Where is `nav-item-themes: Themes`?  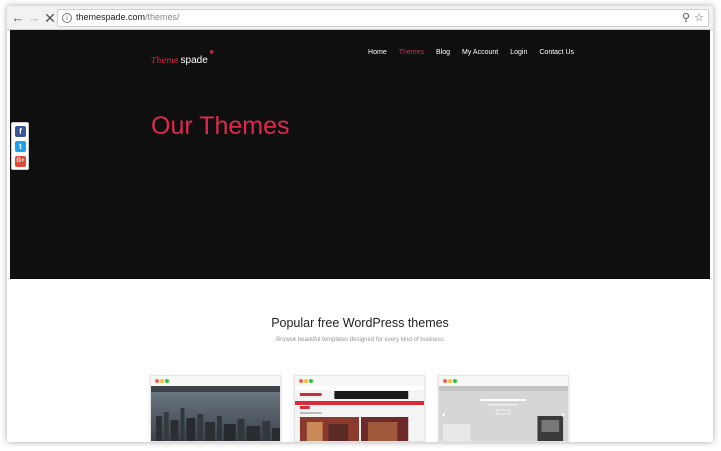 nav-item-themes: Themes is located at coordinates (411, 52).